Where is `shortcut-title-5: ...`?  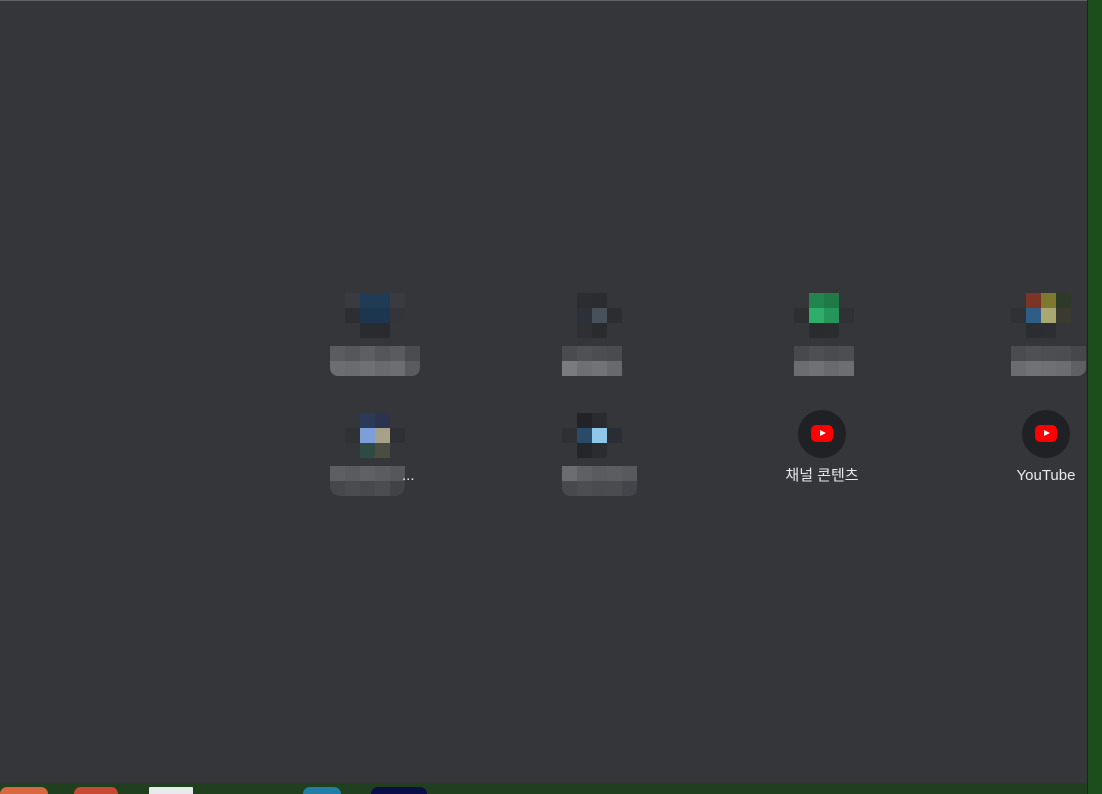
shortcut-title-5: ... is located at coordinates (408, 475).